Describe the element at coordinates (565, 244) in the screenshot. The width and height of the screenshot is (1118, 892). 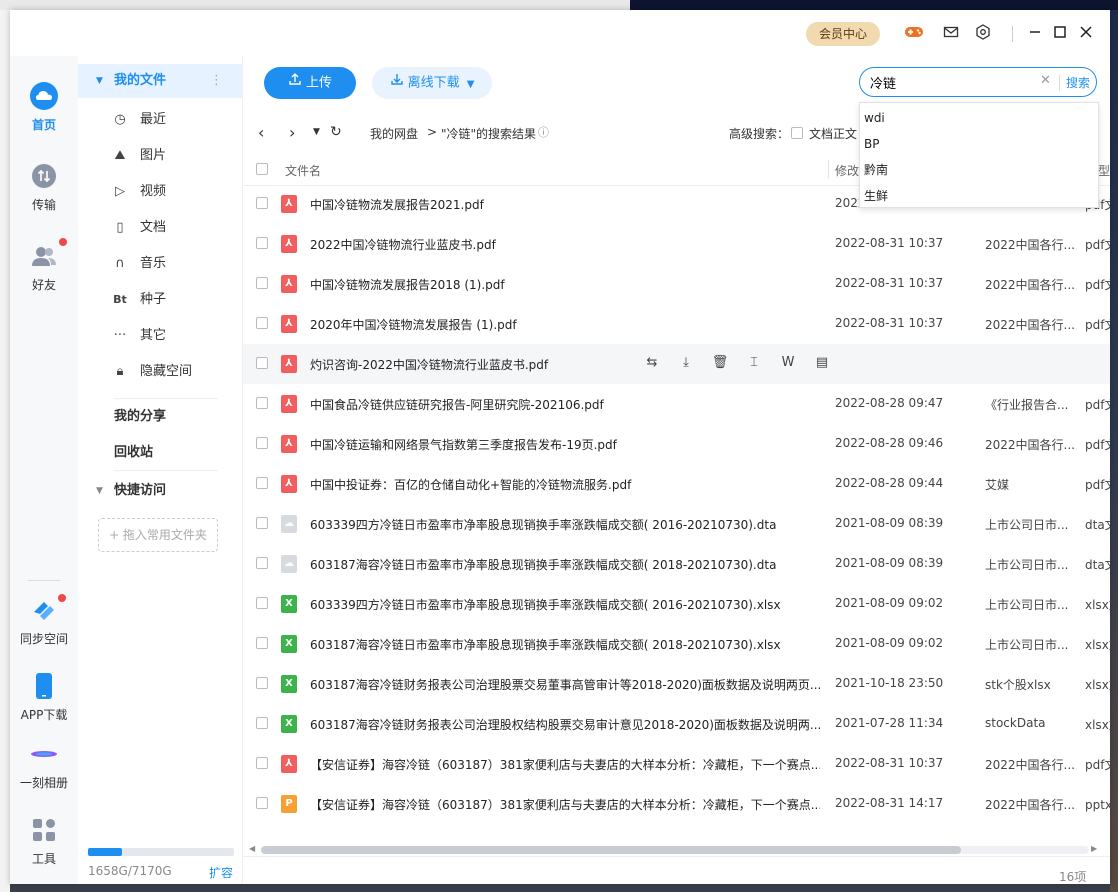
I see `file-name: 2022中国冷链物流行业蓝皮书.pdf` at that location.